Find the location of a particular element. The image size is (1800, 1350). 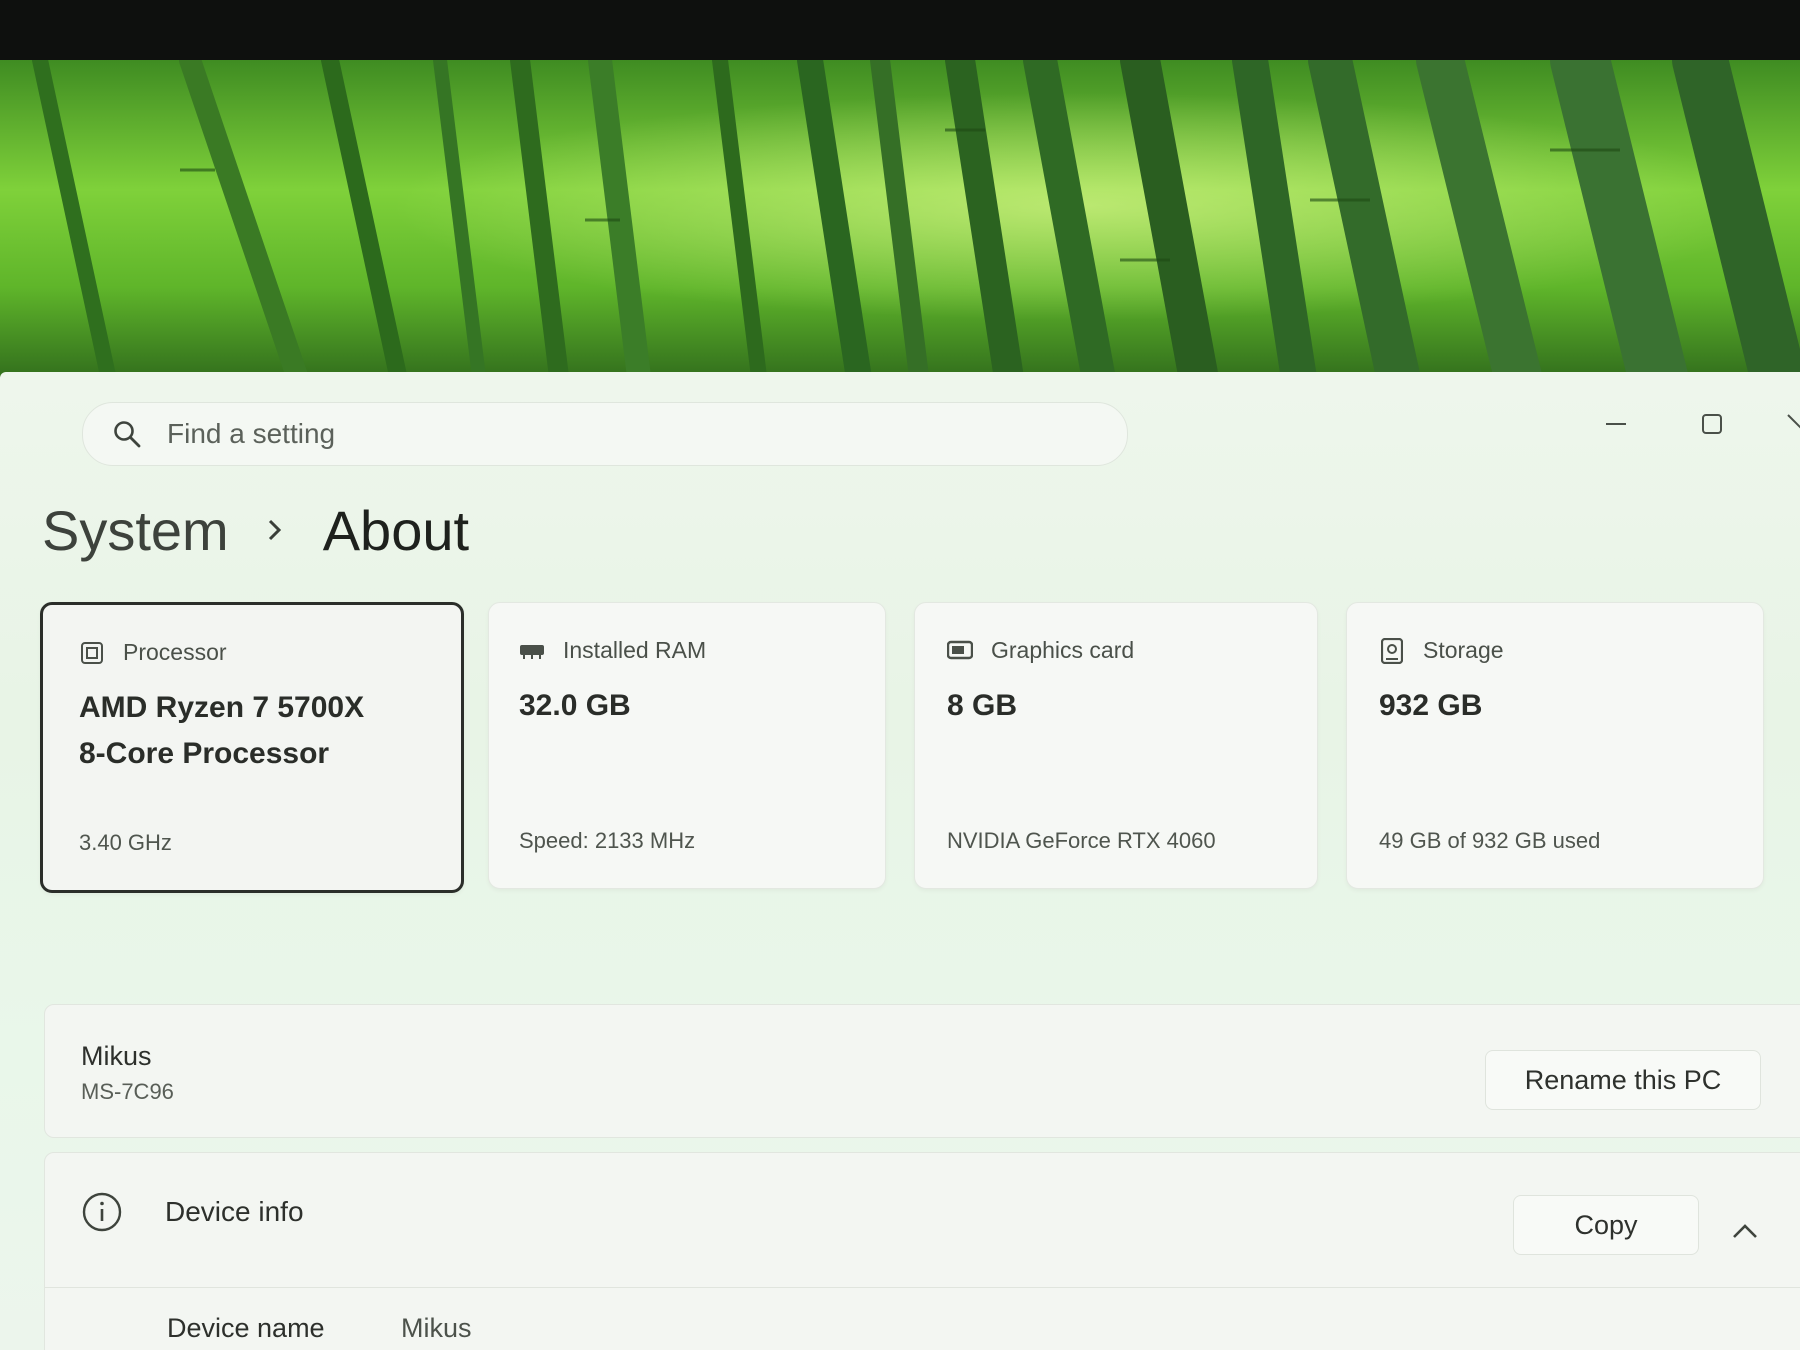

close-icon is located at coordinates (1793, 421).